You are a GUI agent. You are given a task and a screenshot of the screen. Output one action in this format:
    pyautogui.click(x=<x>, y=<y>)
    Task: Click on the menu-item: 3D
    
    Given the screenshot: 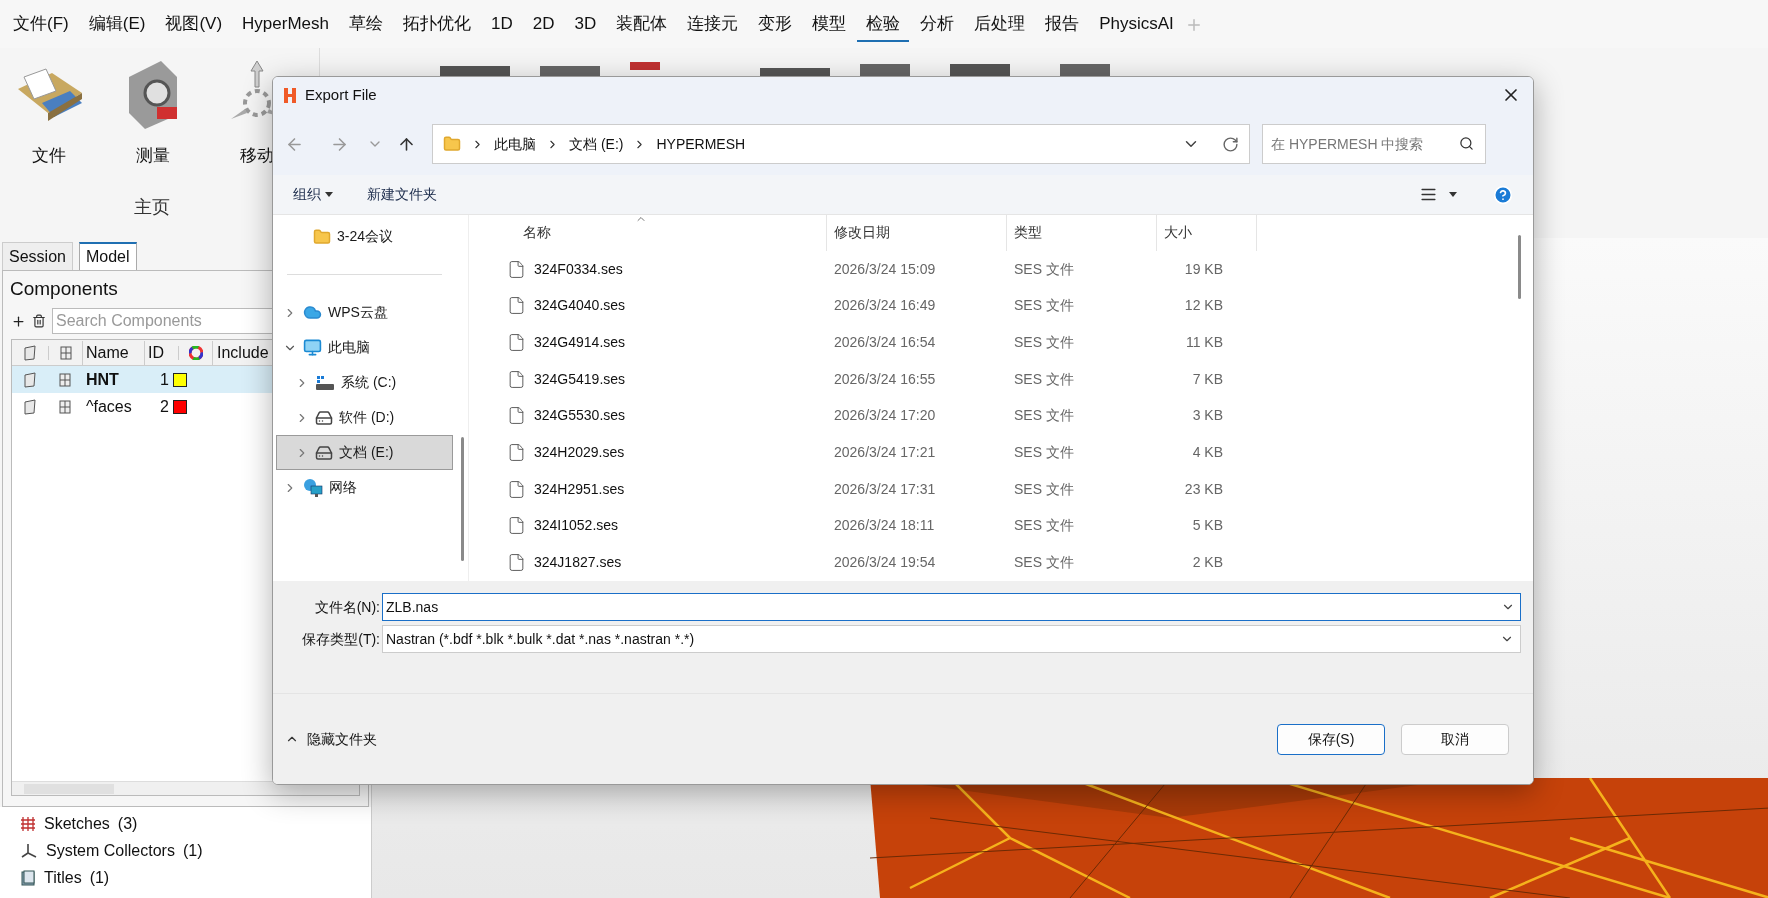 What is the action you would take?
    pyautogui.click(x=585, y=25)
    